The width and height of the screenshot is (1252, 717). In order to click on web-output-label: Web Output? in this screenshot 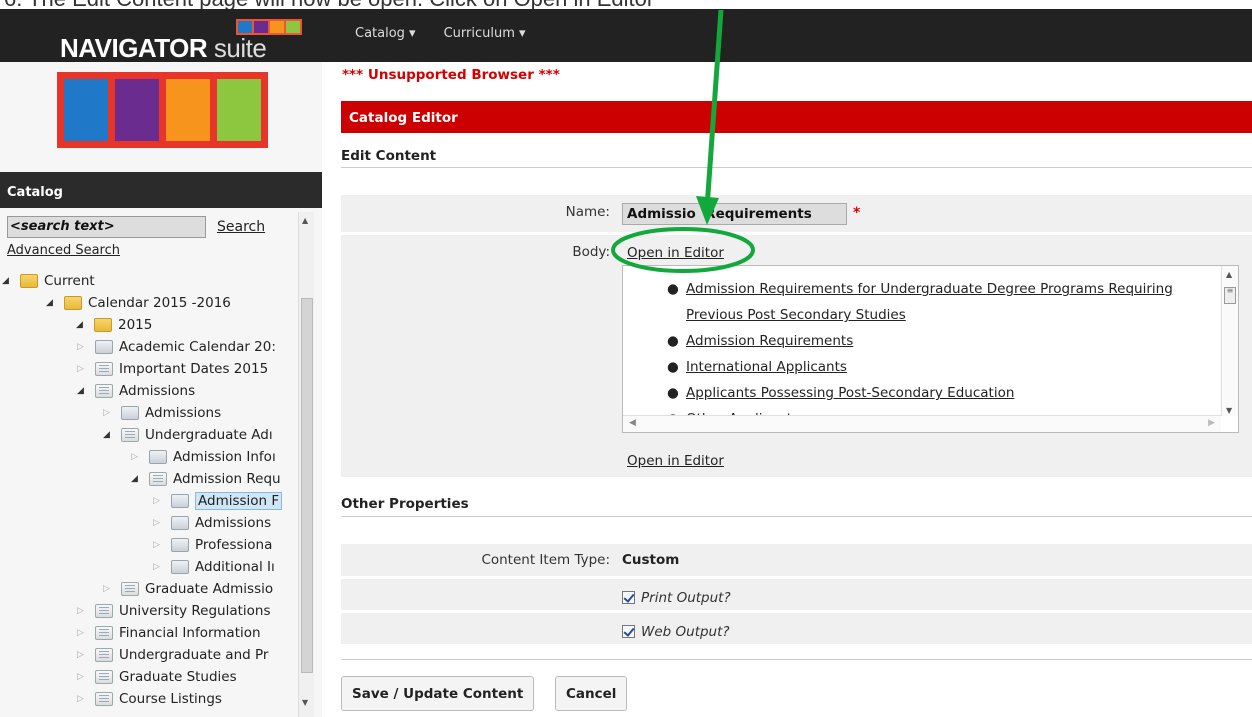, I will do `click(685, 632)`.